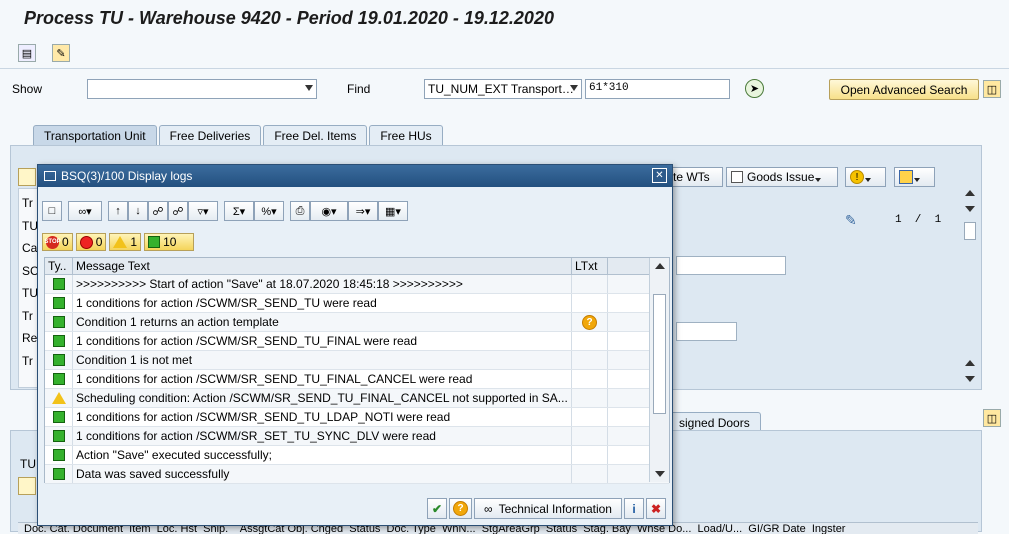  Describe the element at coordinates (322, 360) in the screenshot. I see `row-message-text: Condition 1 is not met` at that location.